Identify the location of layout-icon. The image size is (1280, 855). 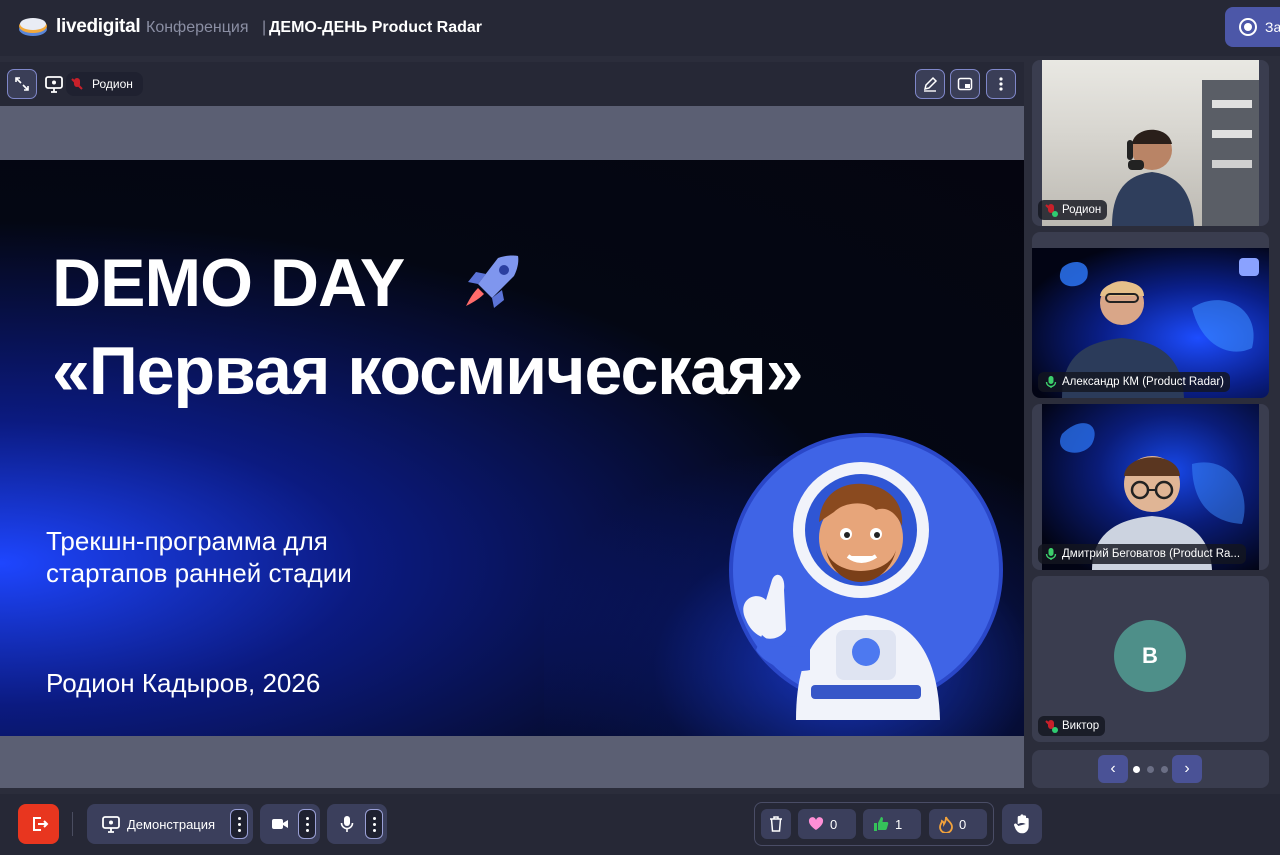
(965, 84).